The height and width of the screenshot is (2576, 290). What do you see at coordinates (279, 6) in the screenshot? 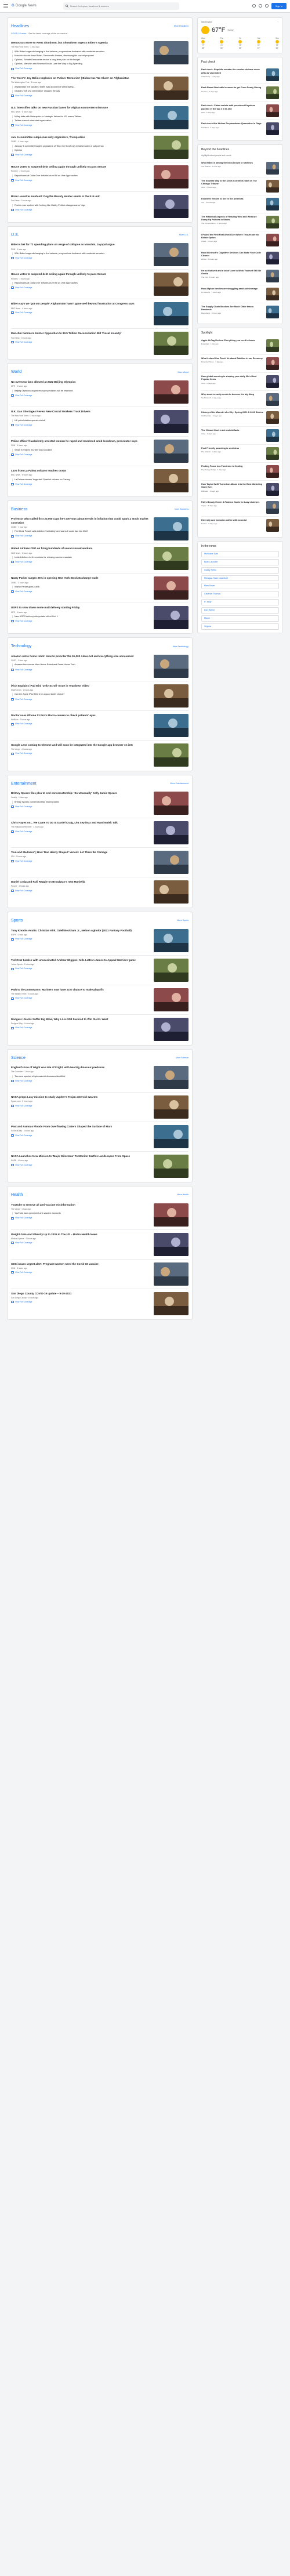
I see `sign-in-button: Sign in` at bounding box center [279, 6].